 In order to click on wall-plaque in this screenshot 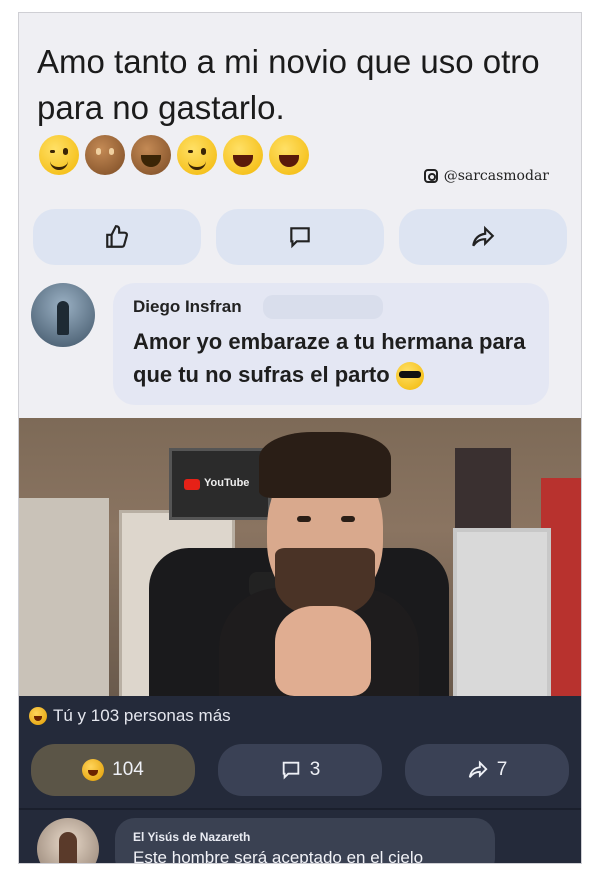, I will do `click(483, 488)`.